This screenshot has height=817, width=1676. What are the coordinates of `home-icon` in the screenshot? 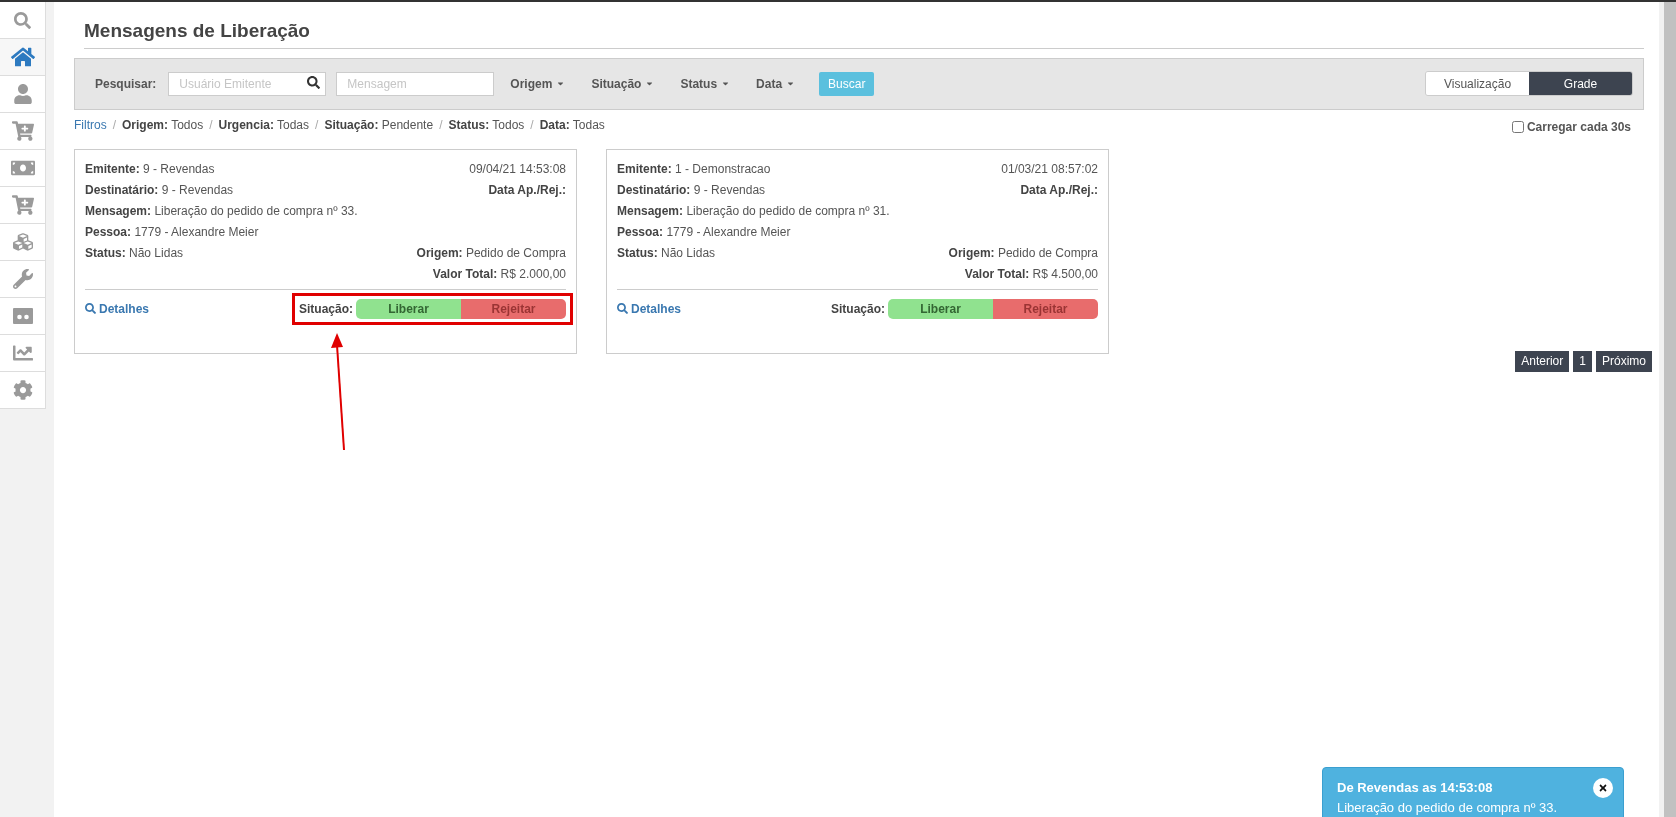 It's located at (22, 57).